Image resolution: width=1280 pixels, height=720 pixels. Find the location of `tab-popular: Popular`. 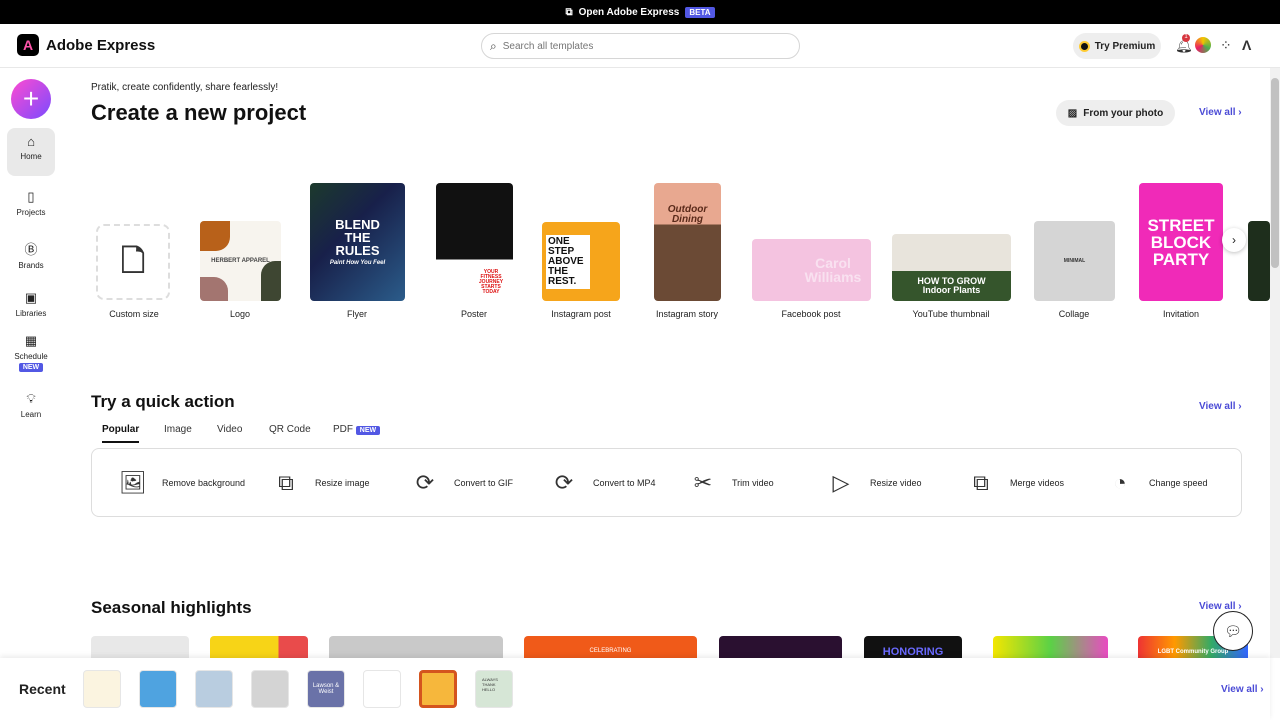

tab-popular: Popular is located at coordinates (121, 433).